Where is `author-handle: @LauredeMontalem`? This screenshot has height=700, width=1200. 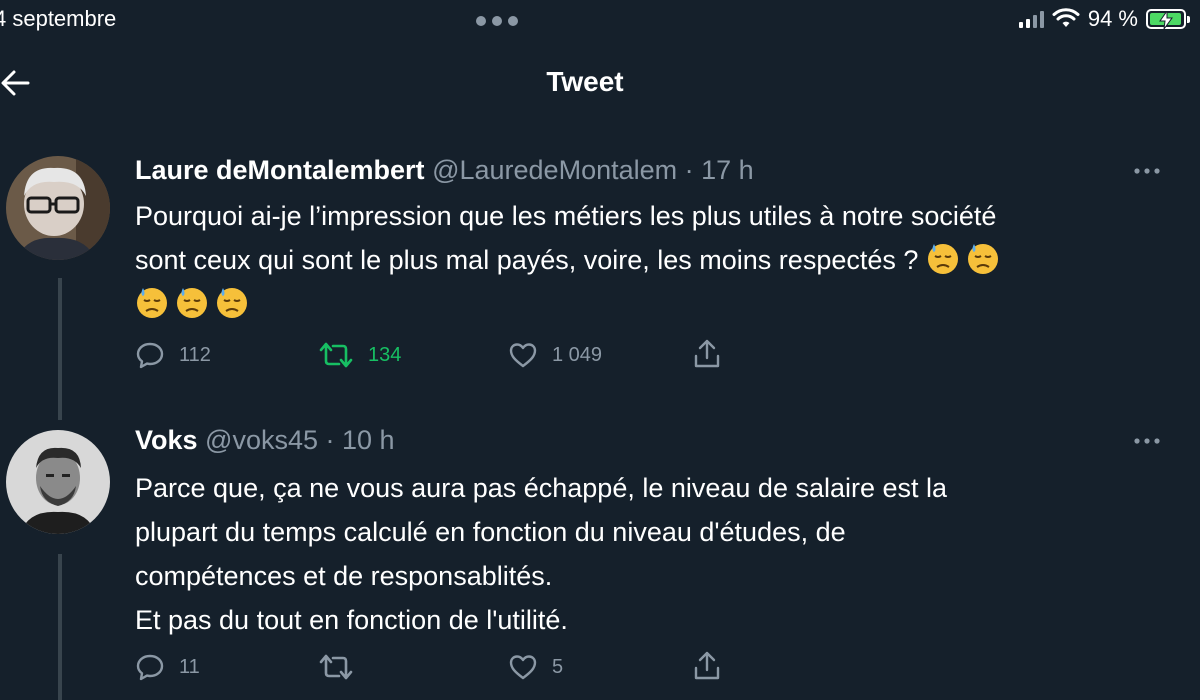
author-handle: @LauredeMontalem is located at coordinates (554, 170).